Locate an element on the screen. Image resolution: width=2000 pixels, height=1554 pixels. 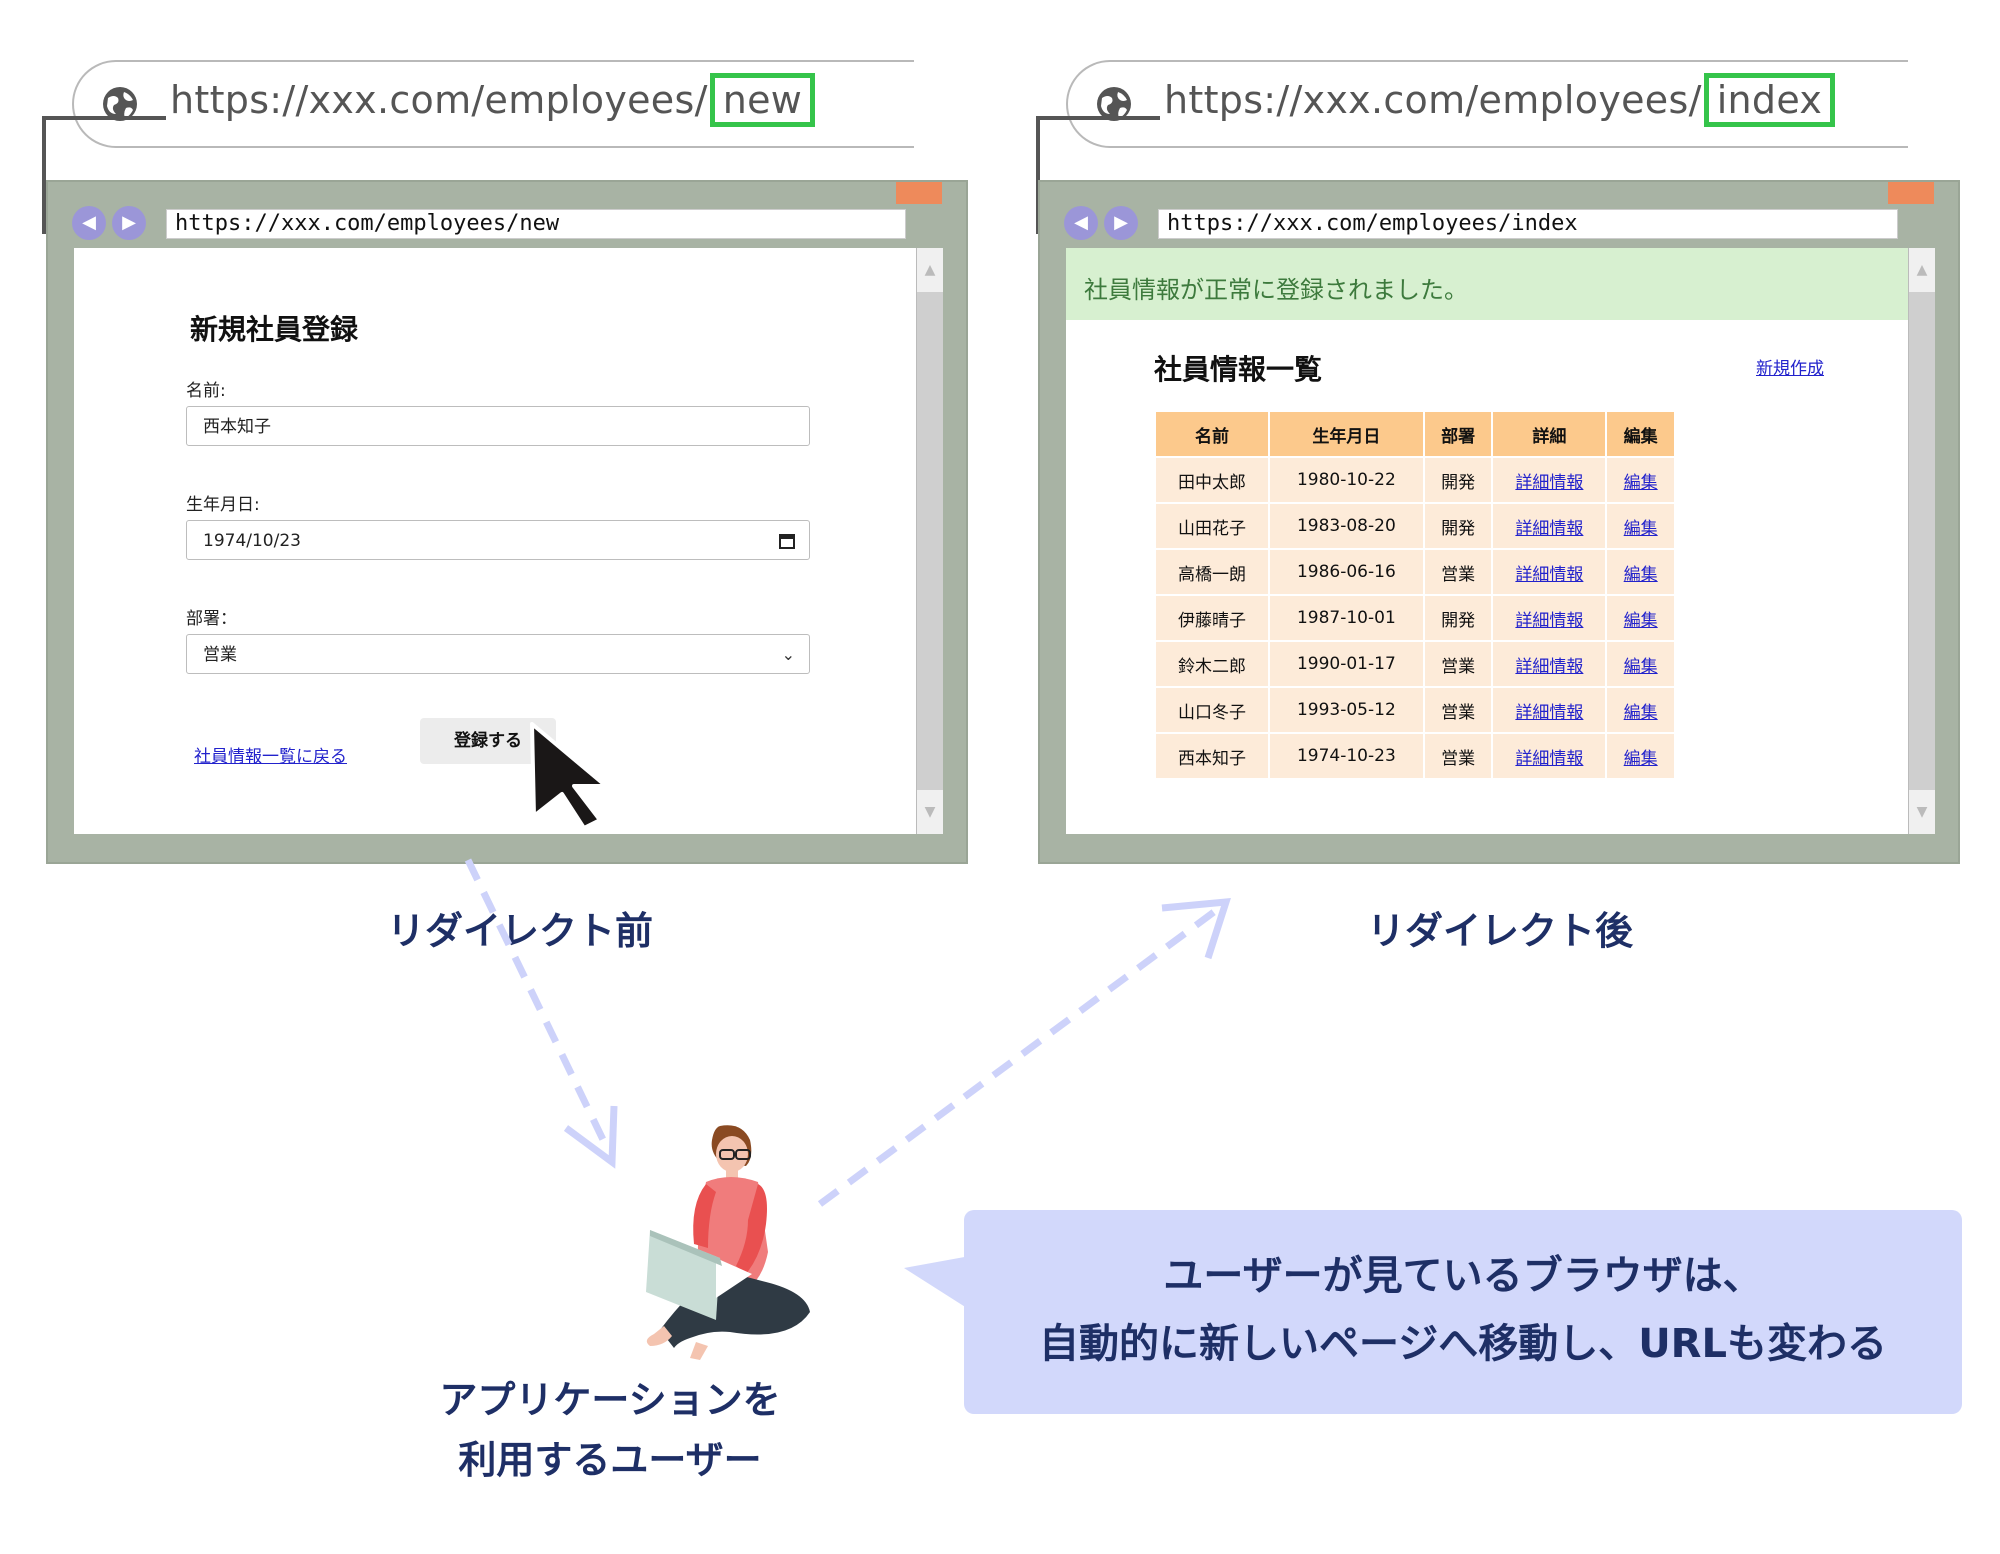
user-caption: アプリケーションを 利用するユーザー is located at coordinates (610, 1430).